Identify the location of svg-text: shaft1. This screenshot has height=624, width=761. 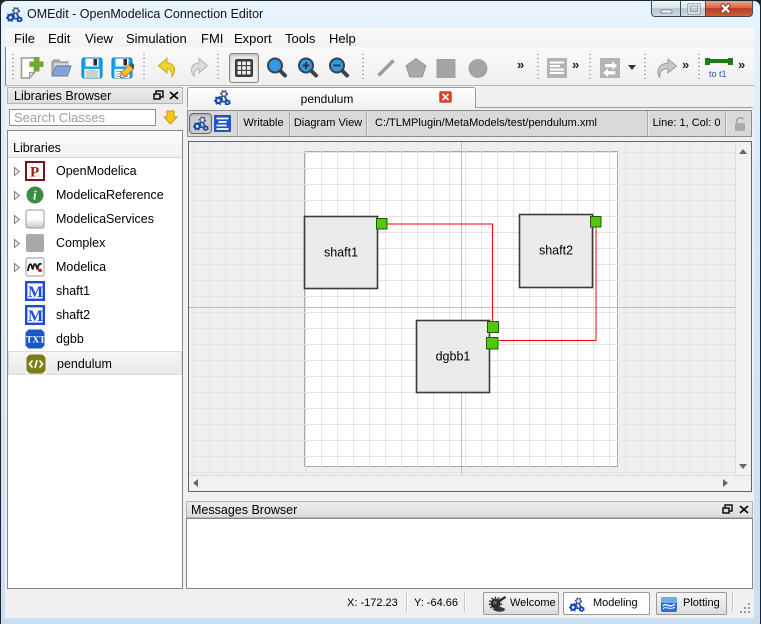
(341, 253).